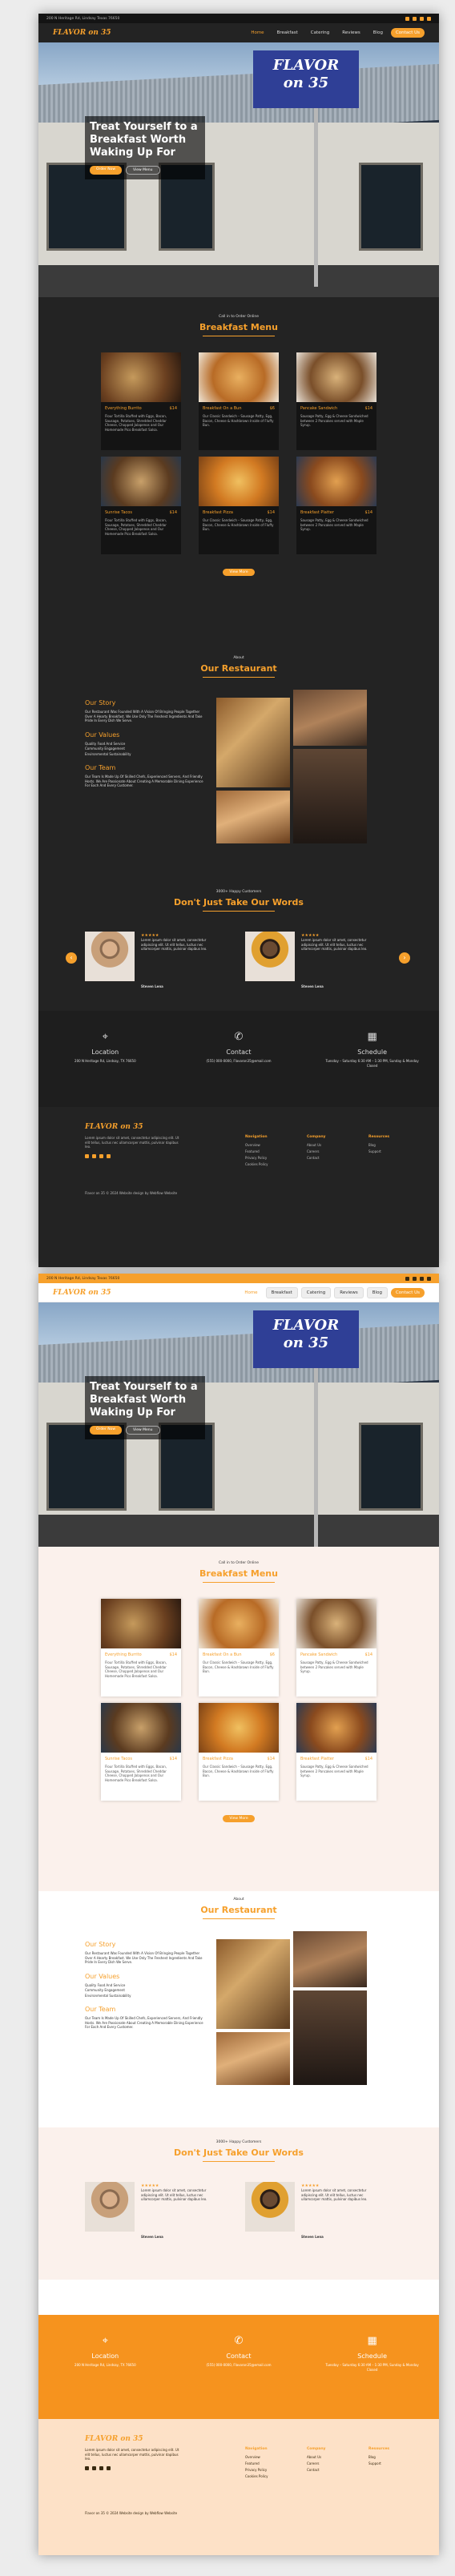  What do you see at coordinates (222, 1654) in the screenshot?
I see `menu-item-name: Breakfast On a Bun` at bounding box center [222, 1654].